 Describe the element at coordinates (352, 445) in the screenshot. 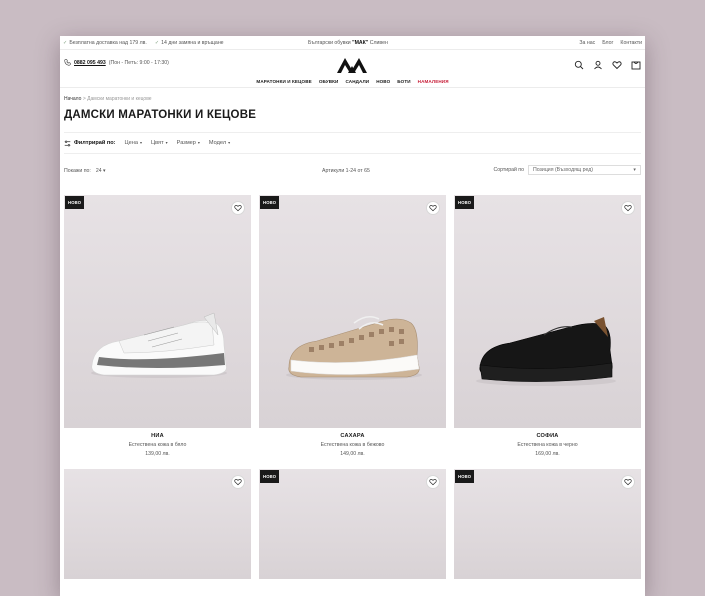

I see `product-description: Естествена кожа в бежово` at that location.